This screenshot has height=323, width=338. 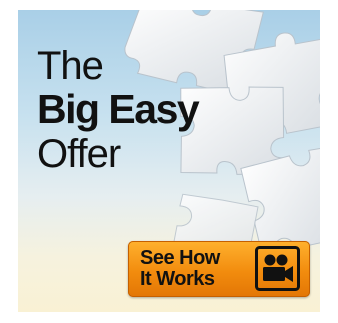 I want to click on headline-line-1: The, so click(x=70, y=66).